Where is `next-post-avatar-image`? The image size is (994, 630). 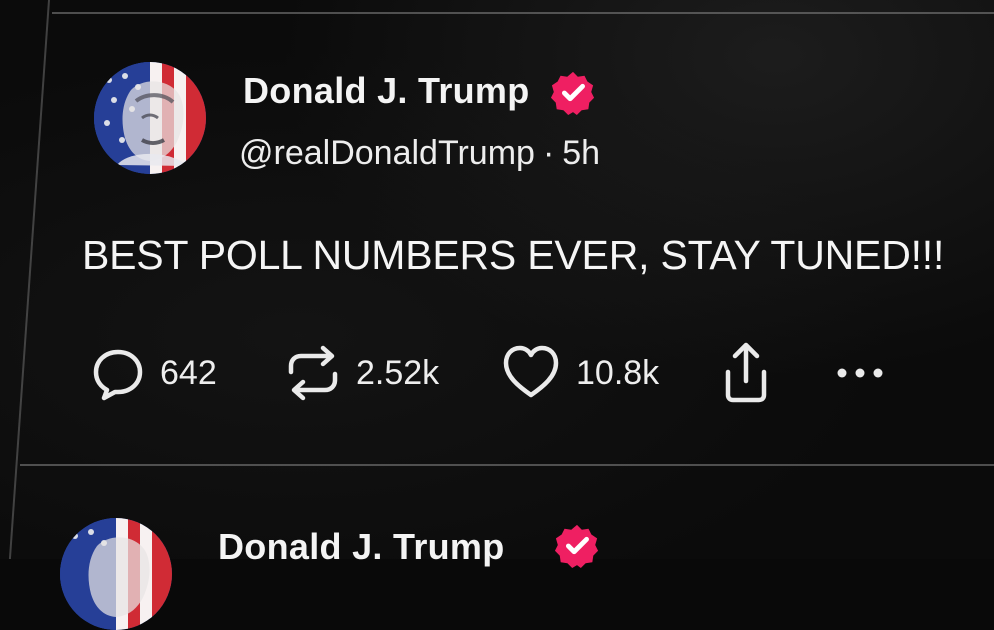
next-post-avatar-image is located at coordinates (116, 574).